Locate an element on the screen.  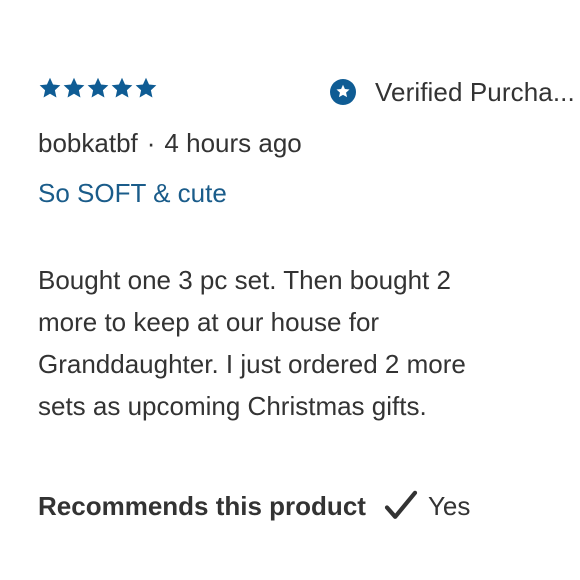
verified-badge-icon is located at coordinates (343, 92).